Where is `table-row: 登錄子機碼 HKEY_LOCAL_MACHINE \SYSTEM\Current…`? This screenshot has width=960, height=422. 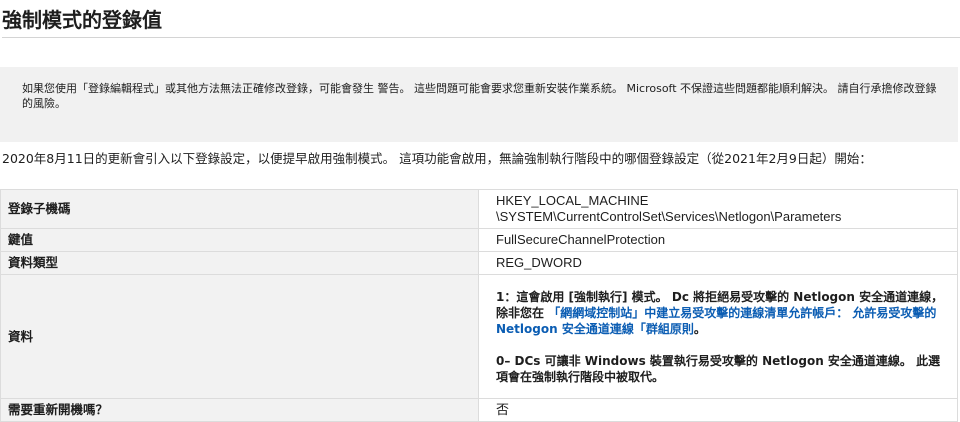 table-row: 登錄子機碼 HKEY_LOCAL_MACHINE \SYSTEM\Current… is located at coordinates (479, 209).